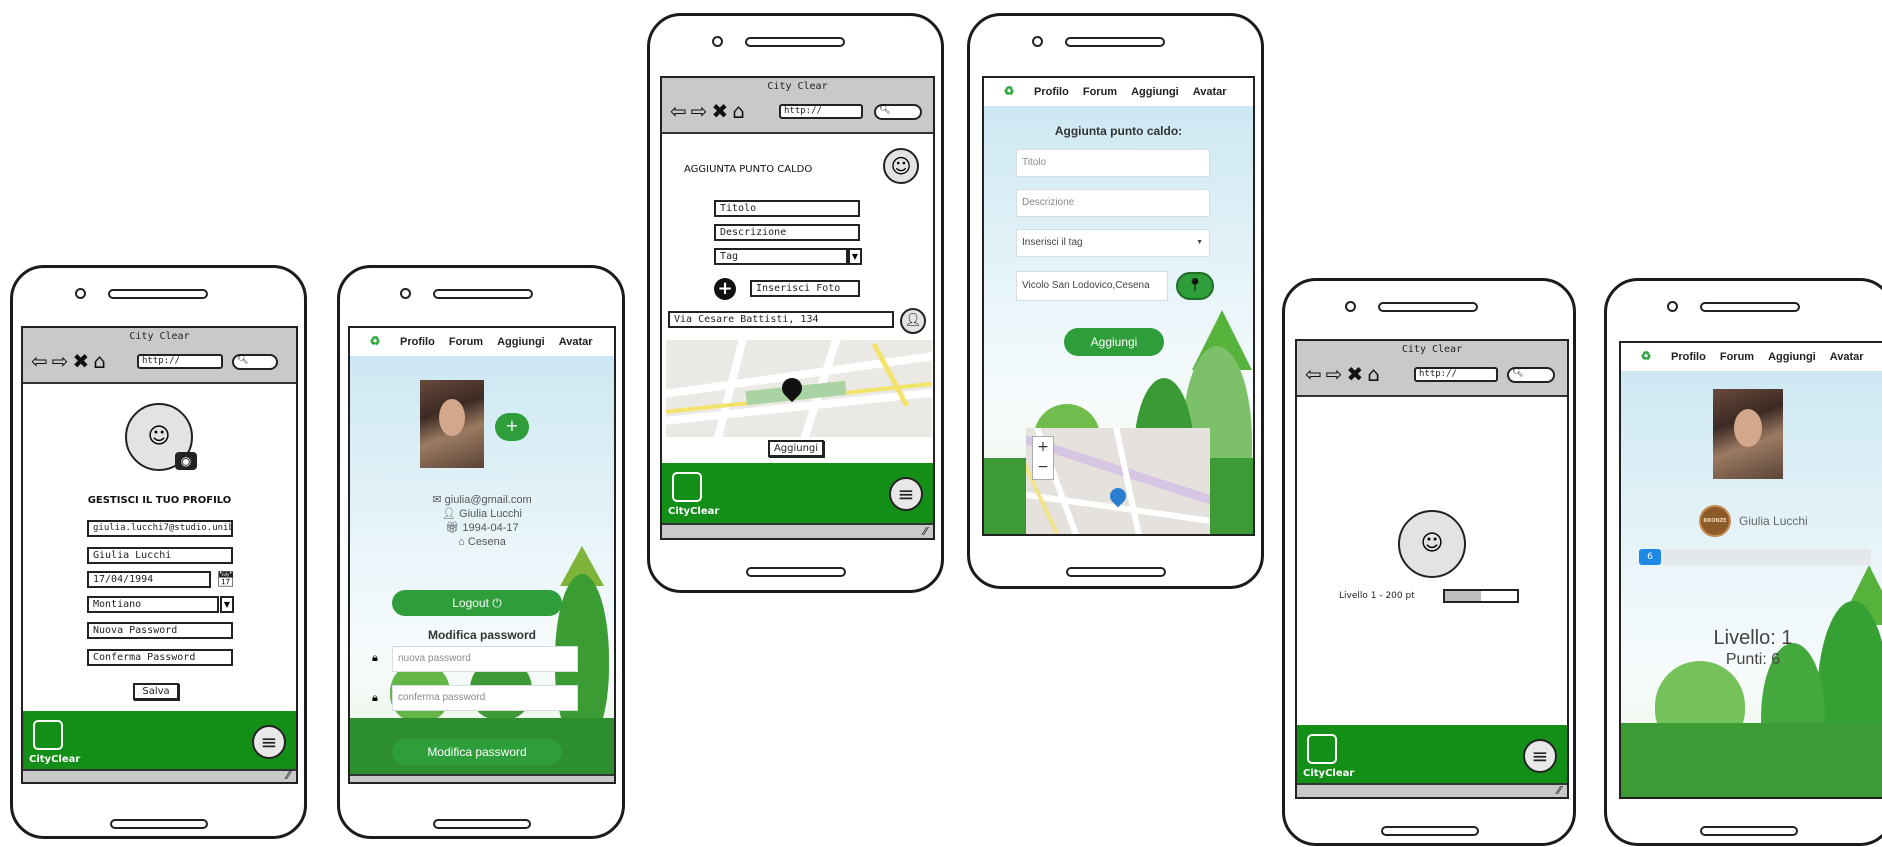  Describe the element at coordinates (477, 752) in the screenshot. I see `change-password-button: Modifica password` at that location.